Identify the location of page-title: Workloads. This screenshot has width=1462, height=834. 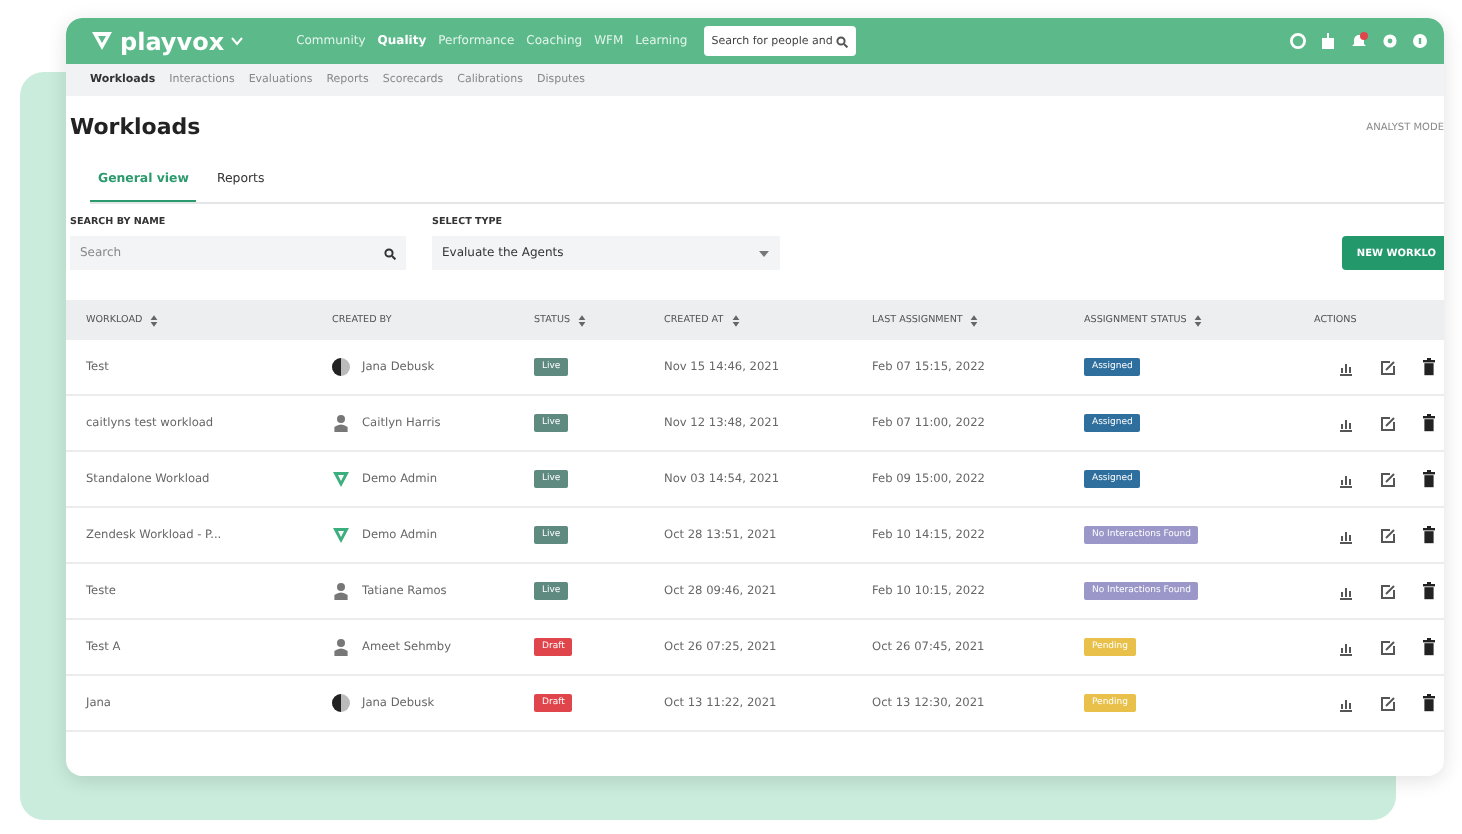
(135, 127).